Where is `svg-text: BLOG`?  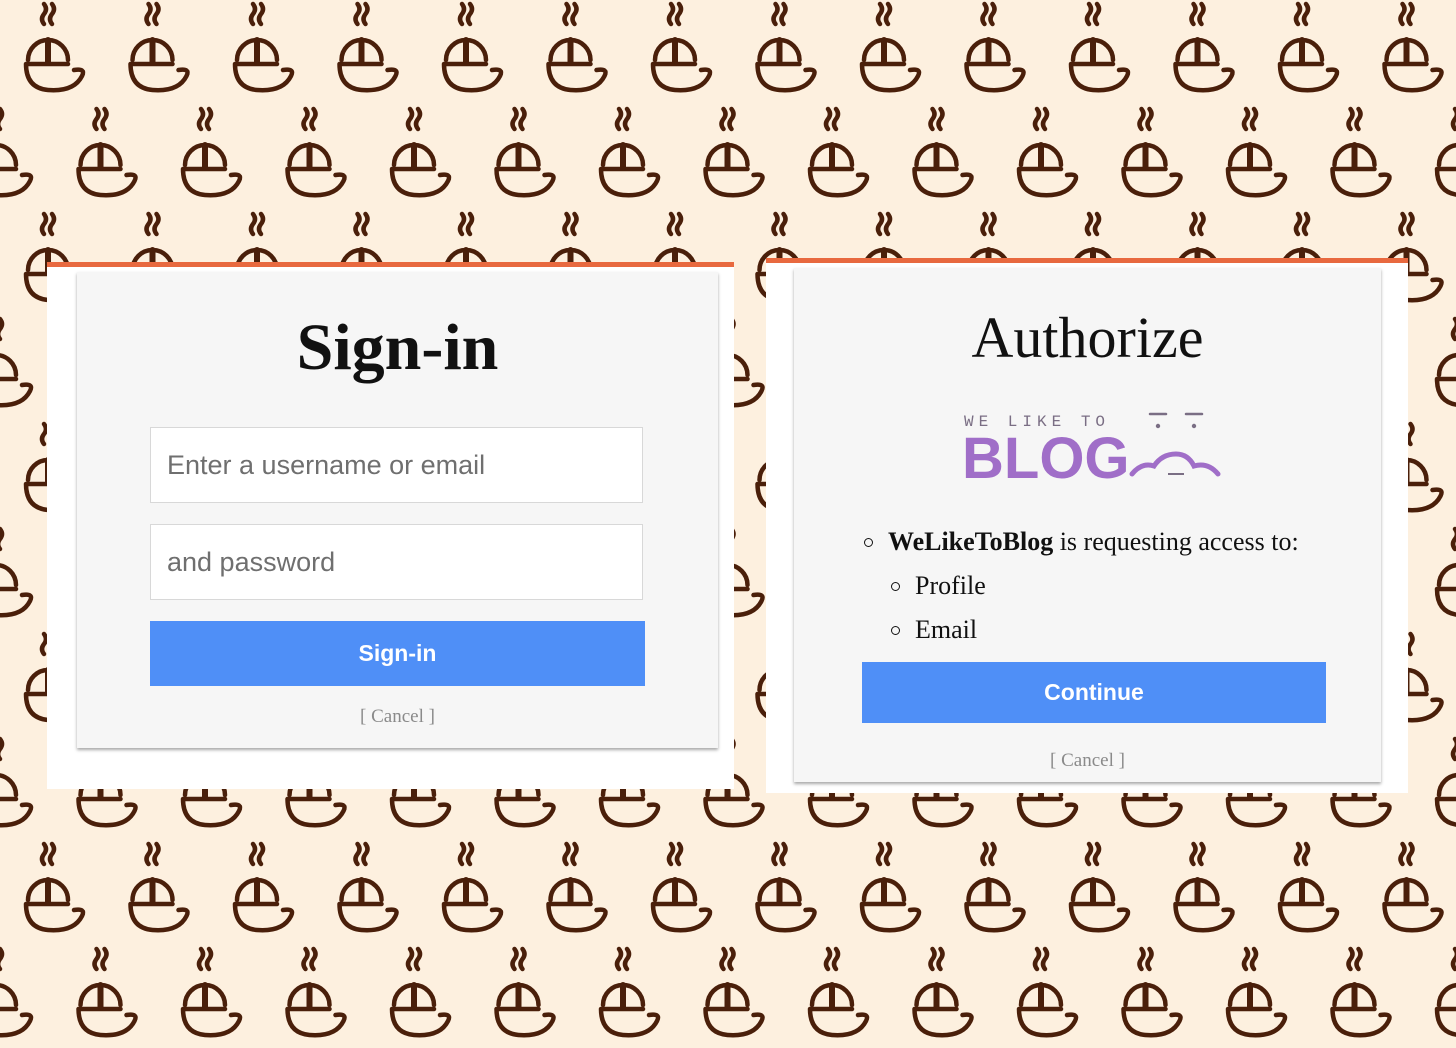
svg-text: BLOG is located at coordinates (1046, 457).